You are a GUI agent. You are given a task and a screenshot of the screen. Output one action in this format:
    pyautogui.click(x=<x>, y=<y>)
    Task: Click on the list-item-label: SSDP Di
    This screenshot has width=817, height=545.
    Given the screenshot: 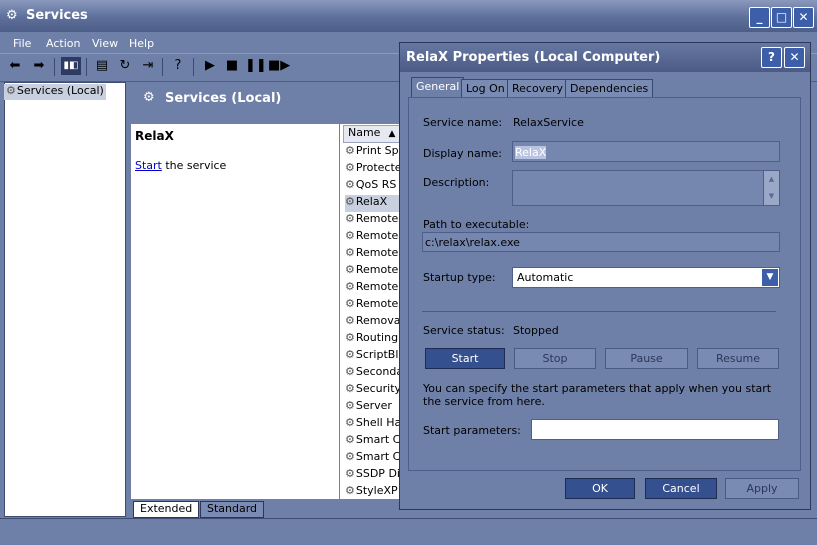 What is the action you would take?
    pyautogui.click(x=377, y=473)
    